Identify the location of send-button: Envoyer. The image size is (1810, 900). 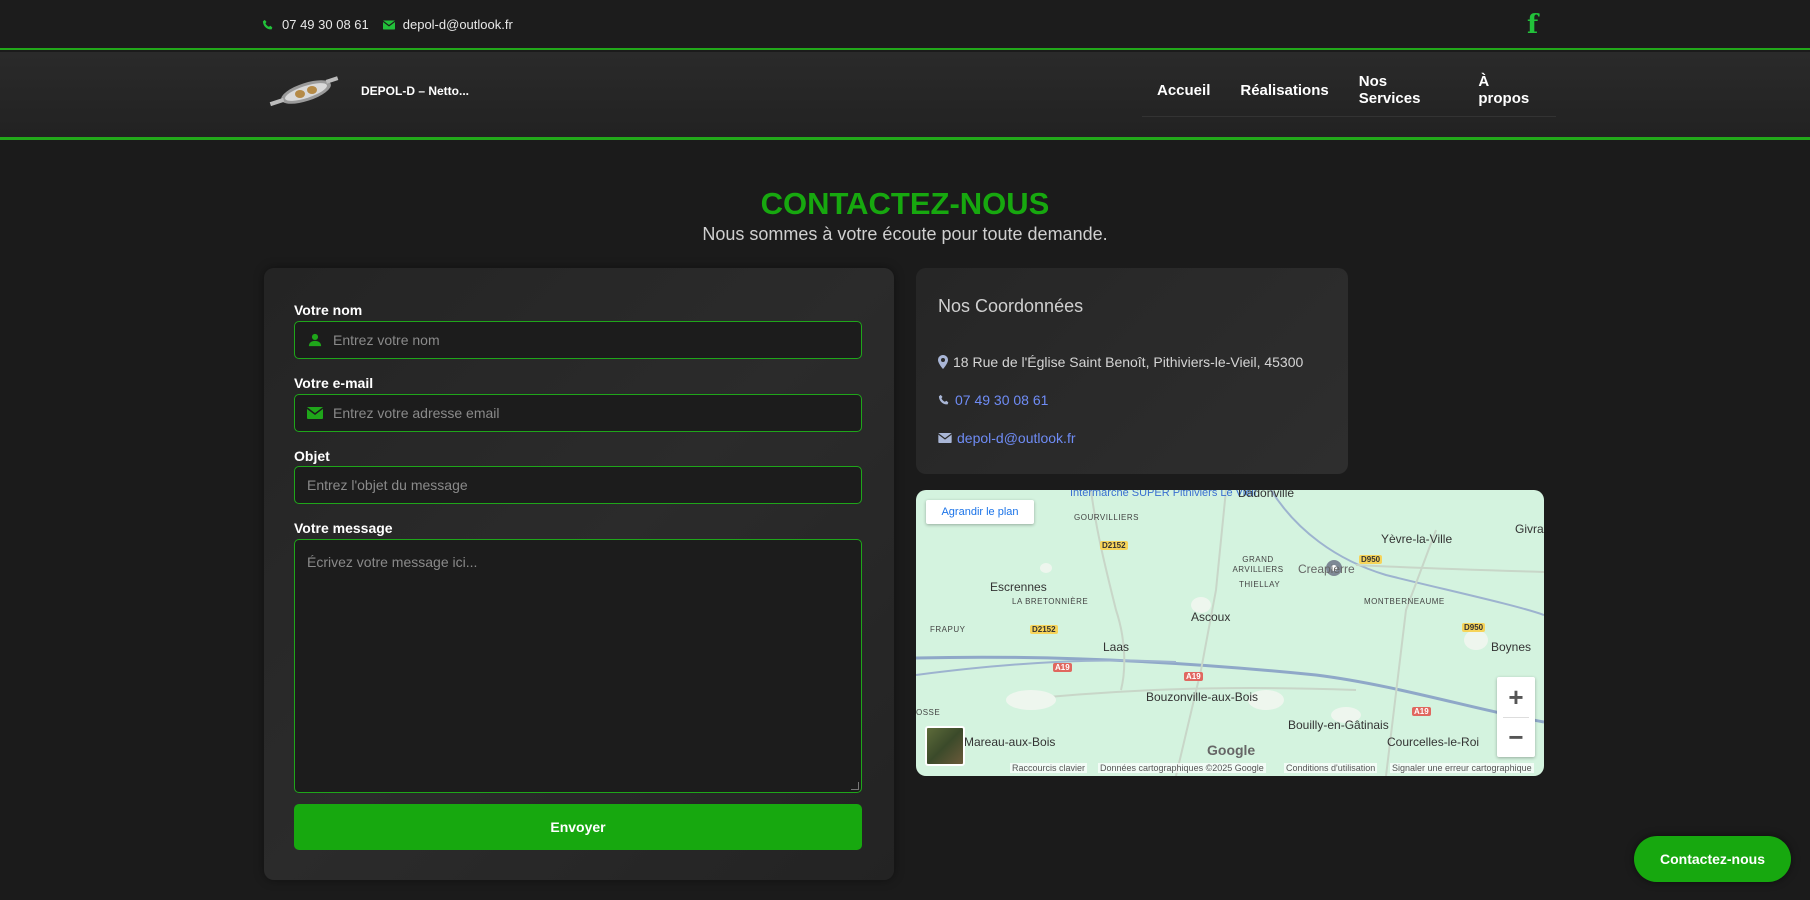
(578, 827).